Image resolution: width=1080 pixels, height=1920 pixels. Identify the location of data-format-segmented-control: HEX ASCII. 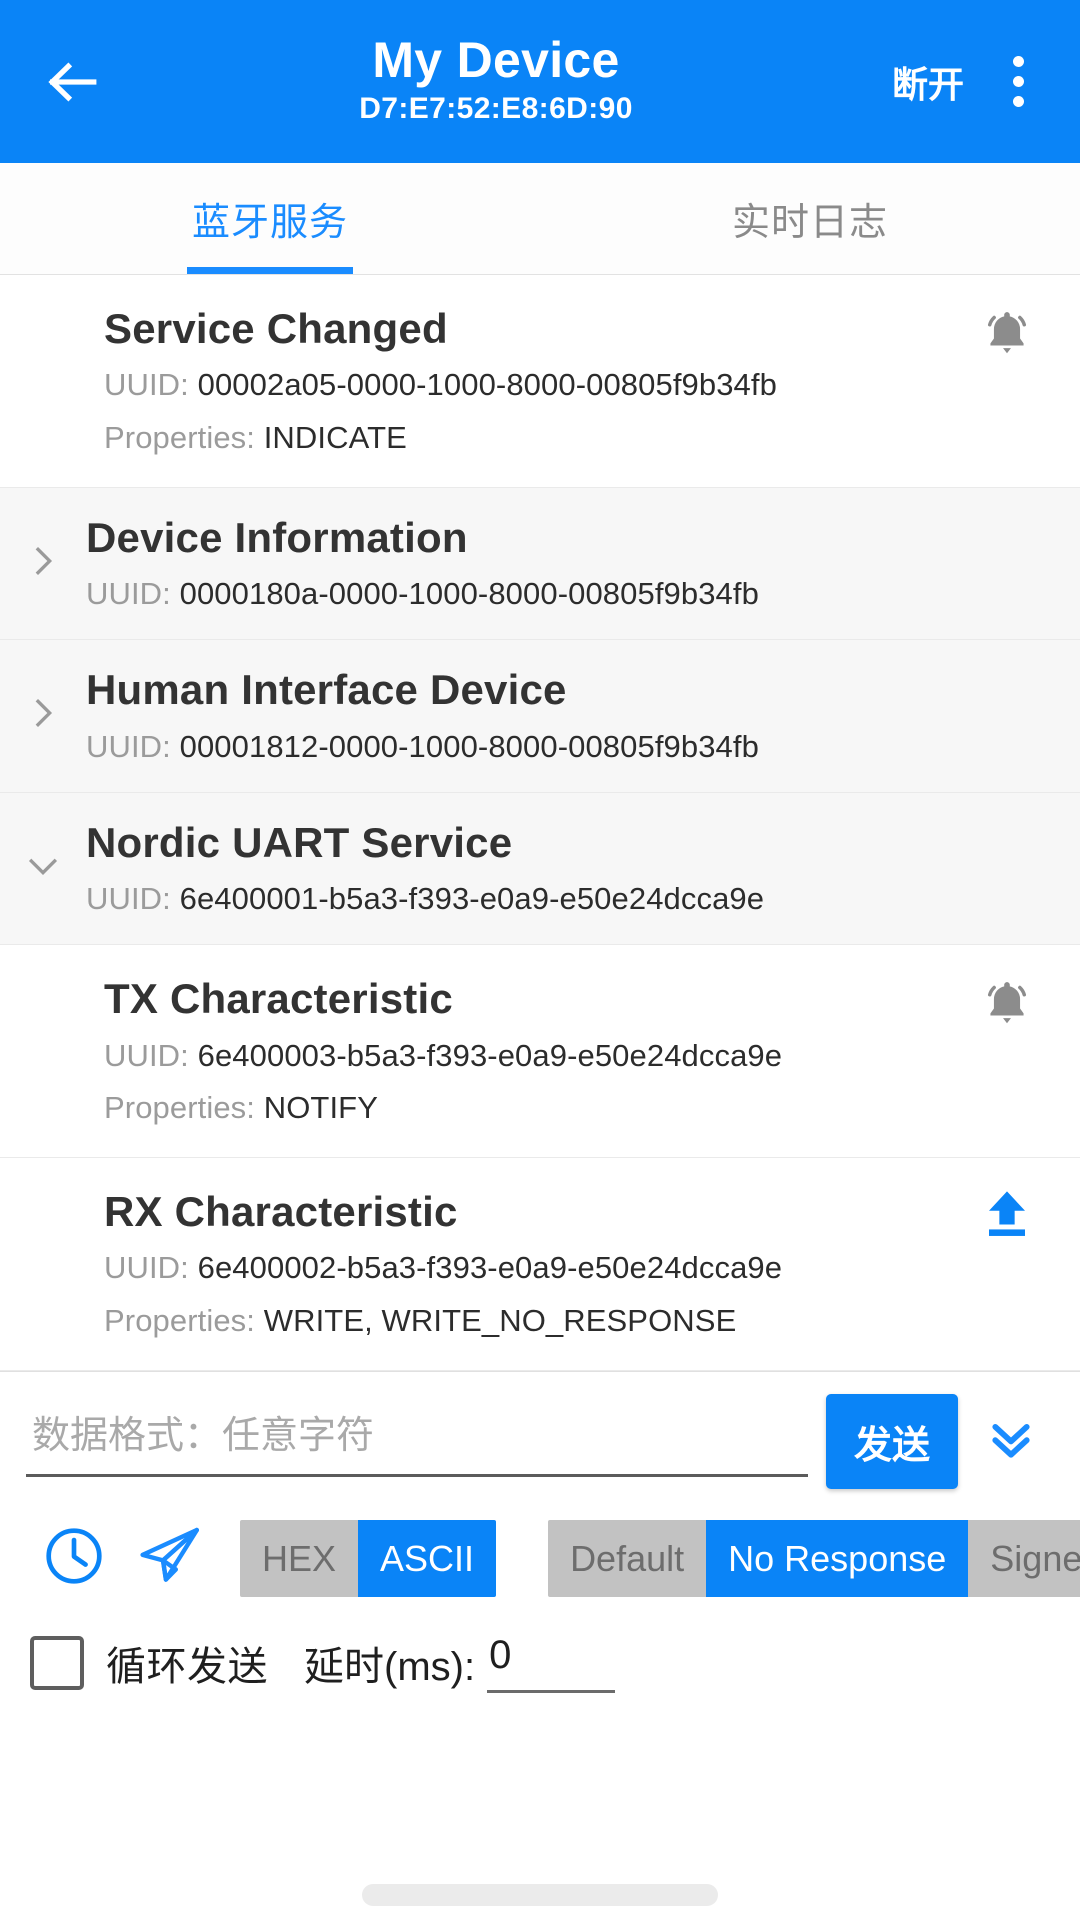
(368, 1558).